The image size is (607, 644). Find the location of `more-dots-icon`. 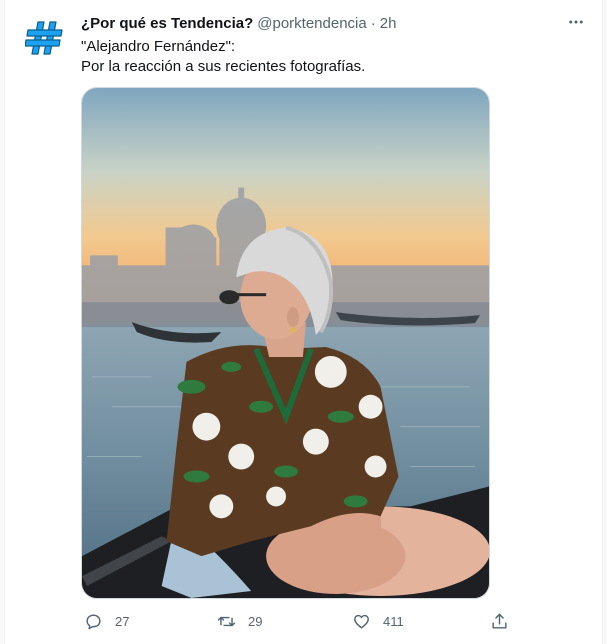

more-dots-icon is located at coordinates (576, 22).